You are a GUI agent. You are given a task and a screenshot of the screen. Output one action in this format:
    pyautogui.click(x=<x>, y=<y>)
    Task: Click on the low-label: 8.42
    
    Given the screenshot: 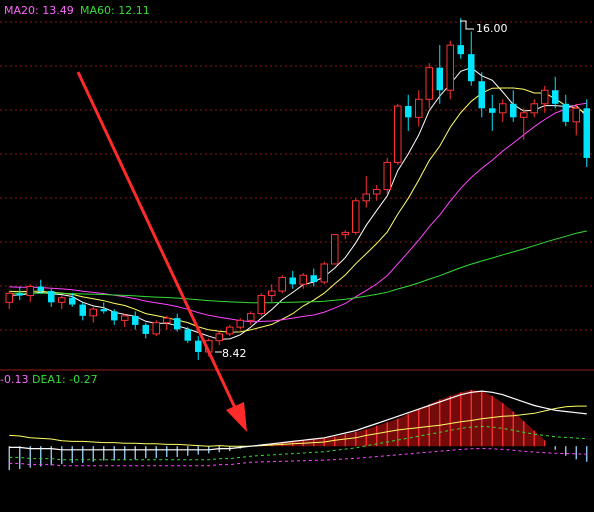 What is the action you would take?
    pyautogui.click(x=234, y=353)
    